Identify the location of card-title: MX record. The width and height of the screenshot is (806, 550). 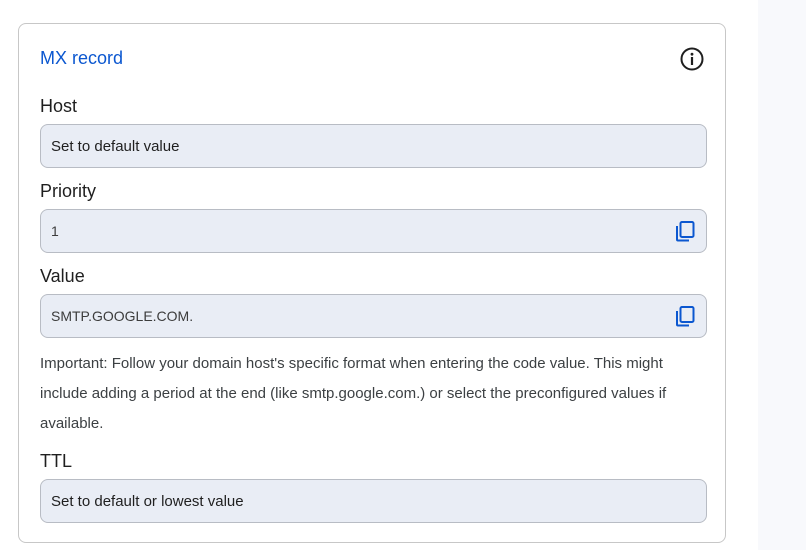
(82, 58).